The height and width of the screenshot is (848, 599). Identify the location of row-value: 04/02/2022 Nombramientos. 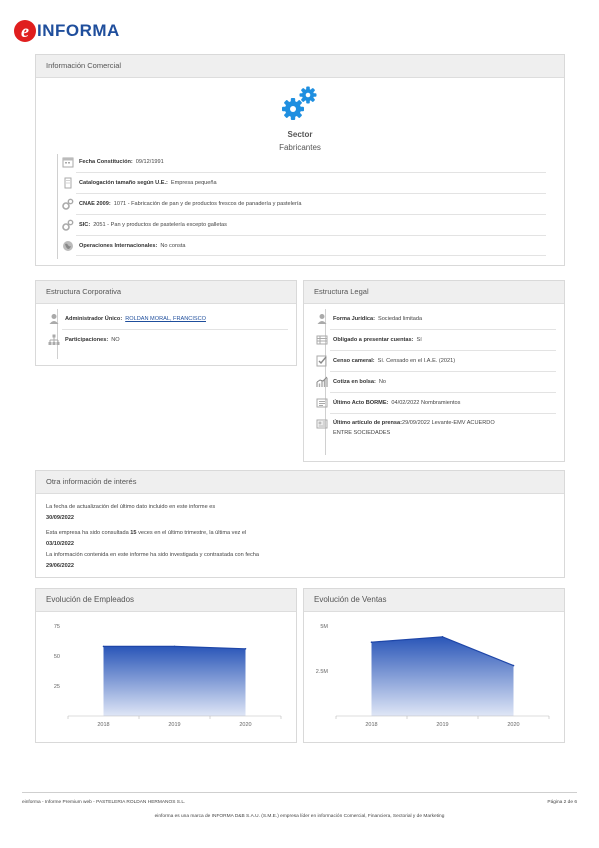
(426, 403).